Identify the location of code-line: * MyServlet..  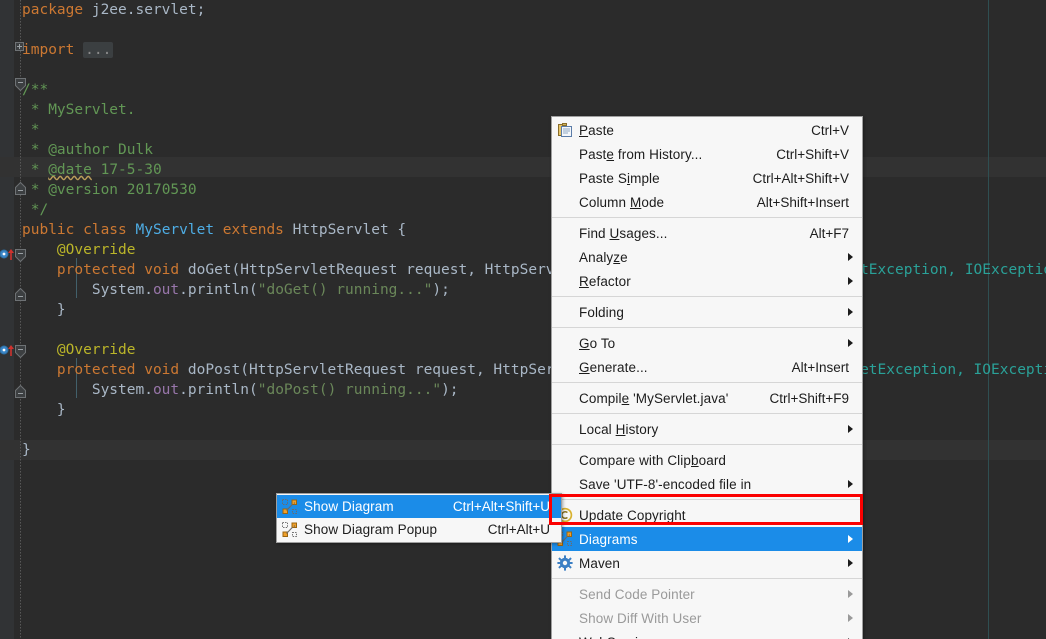
(79, 110).